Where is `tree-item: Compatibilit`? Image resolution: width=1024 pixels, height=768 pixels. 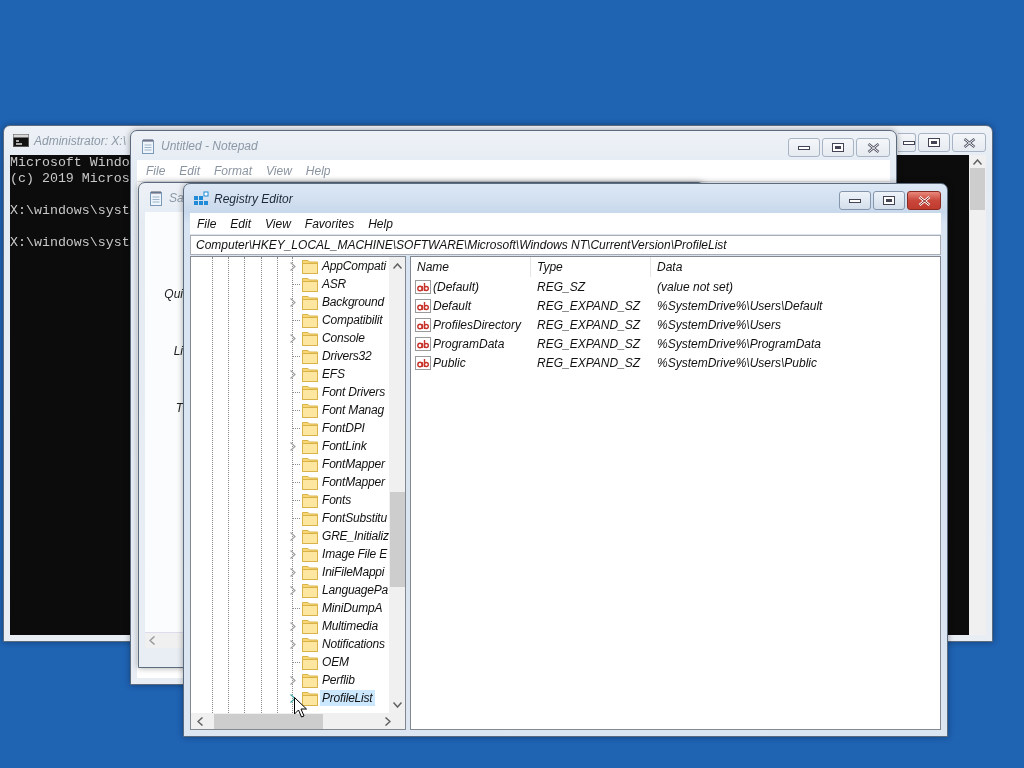 tree-item: Compatibilit is located at coordinates (352, 320).